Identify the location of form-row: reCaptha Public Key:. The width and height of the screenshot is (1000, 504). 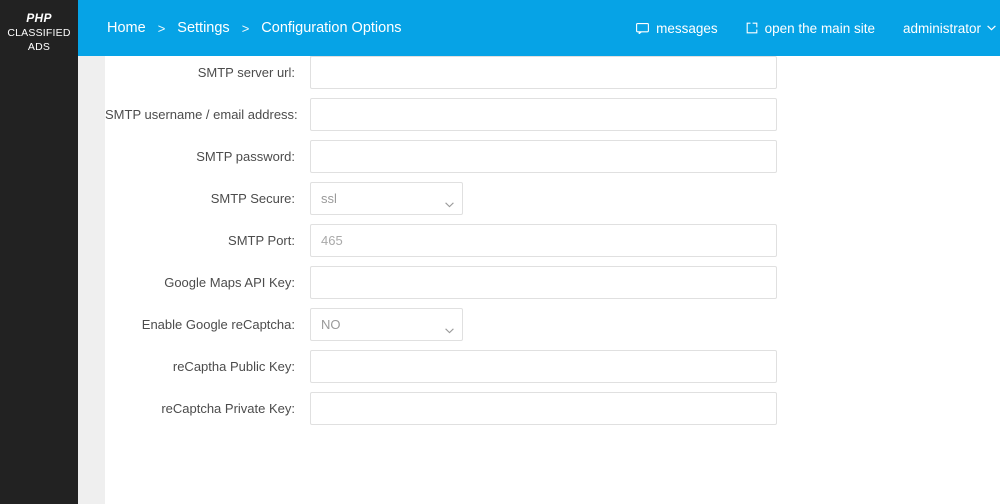
(552, 371).